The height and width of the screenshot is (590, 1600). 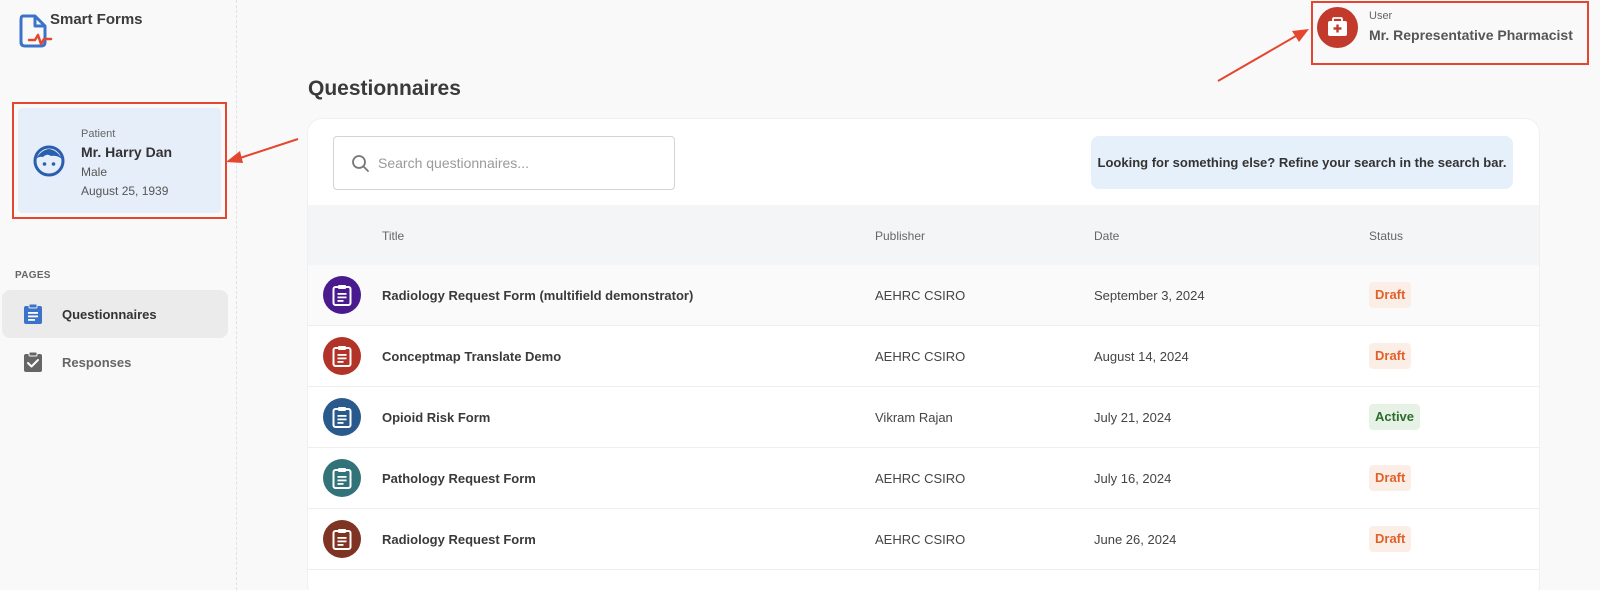 I want to click on user-kicker: User, so click(x=1381, y=16).